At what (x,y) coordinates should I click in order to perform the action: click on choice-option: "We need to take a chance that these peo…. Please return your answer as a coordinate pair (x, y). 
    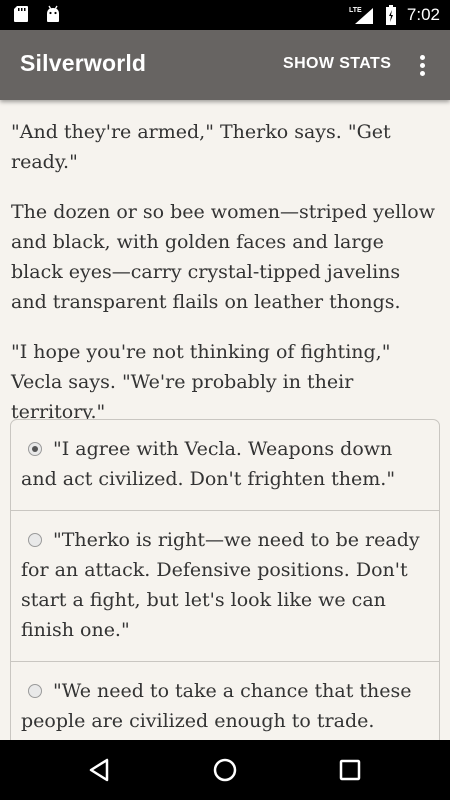
    Looking at the image, I should click on (225, 700).